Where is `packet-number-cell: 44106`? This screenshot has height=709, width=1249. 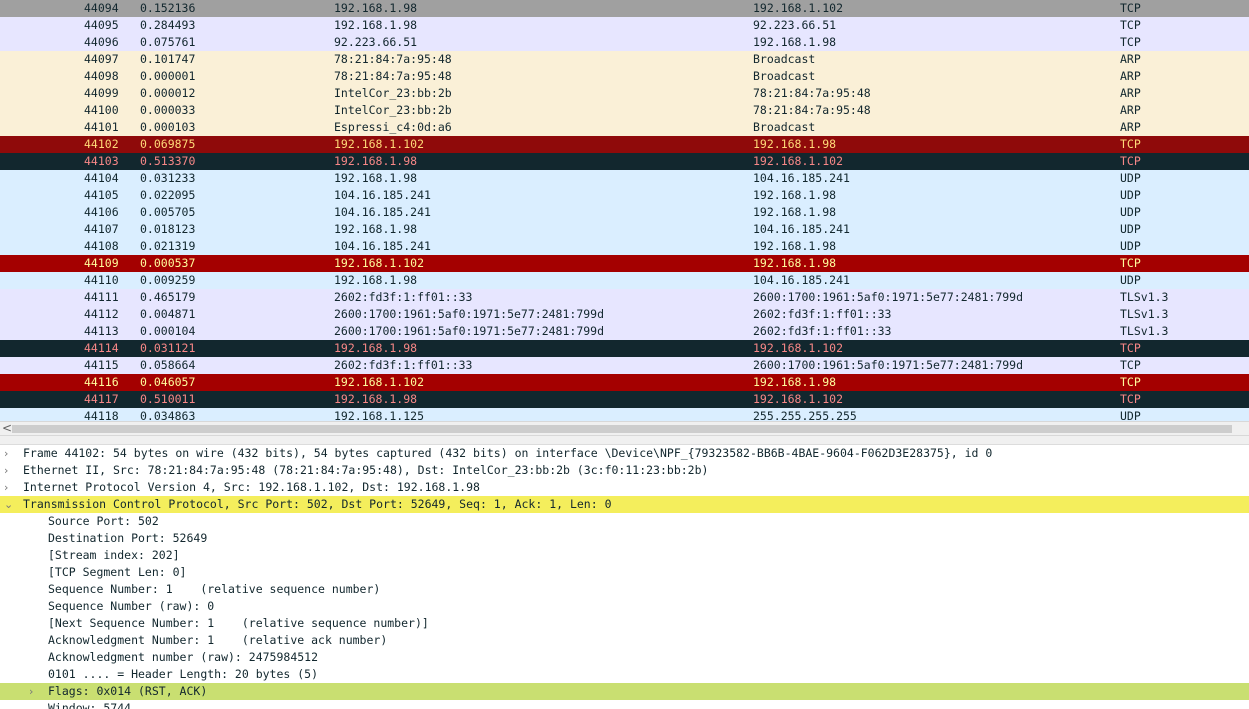
packet-number-cell: 44106 is located at coordinates (101, 212).